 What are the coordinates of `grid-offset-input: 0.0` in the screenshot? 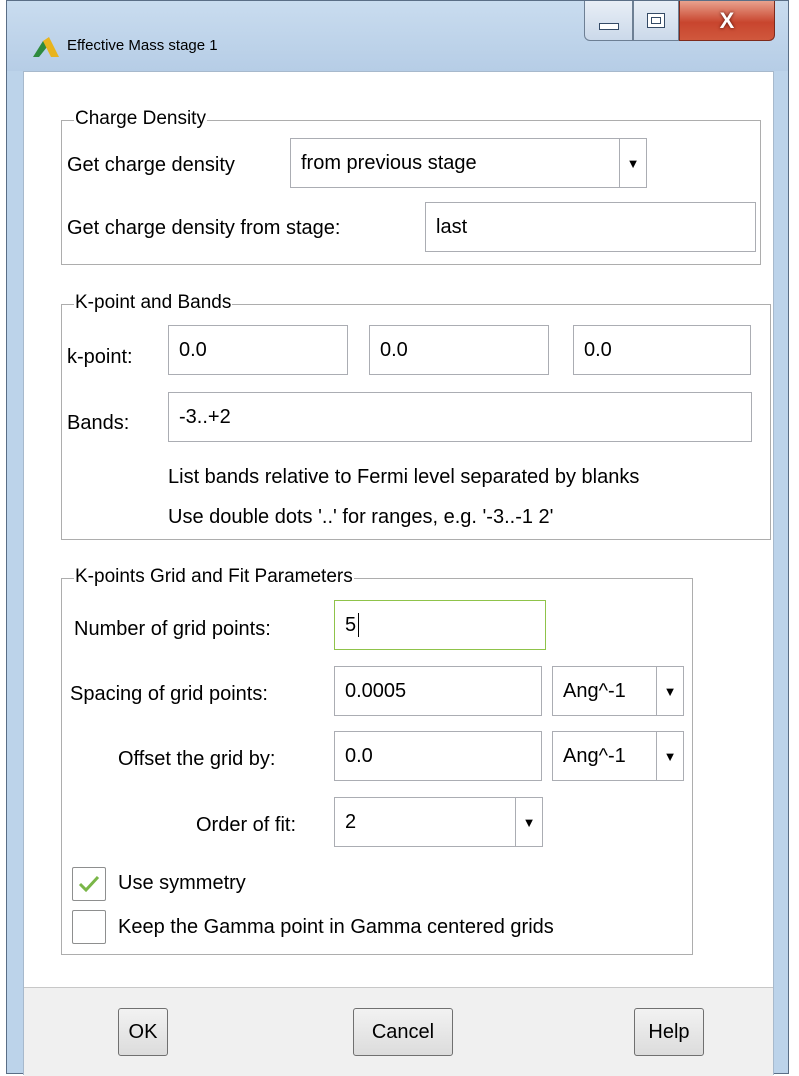 It's located at (438, 756).